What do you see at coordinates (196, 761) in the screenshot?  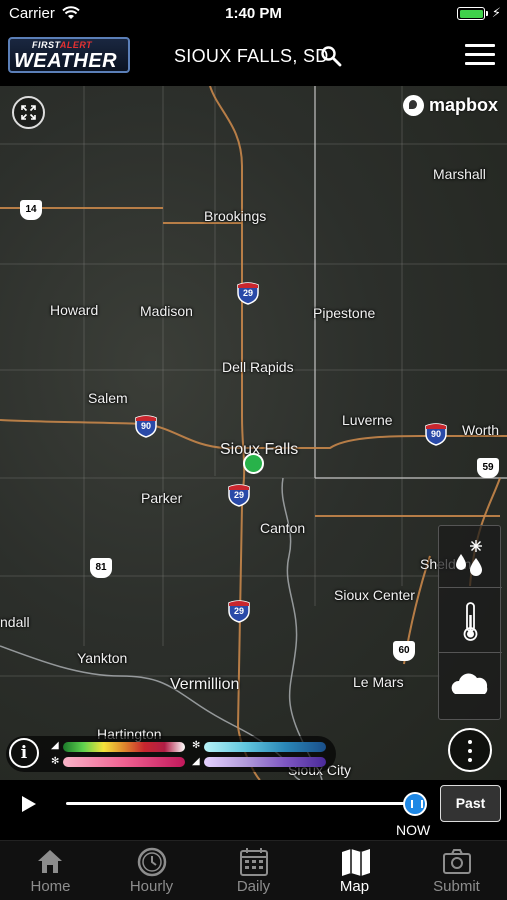 I see `ice-legend-icon: ◢` at bounding box center [196, 761].